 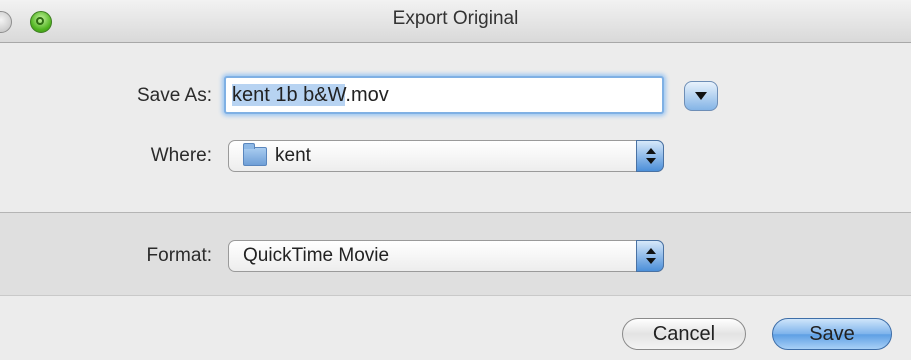 I want to click on where-value: kent, so click(x=293, y=155).